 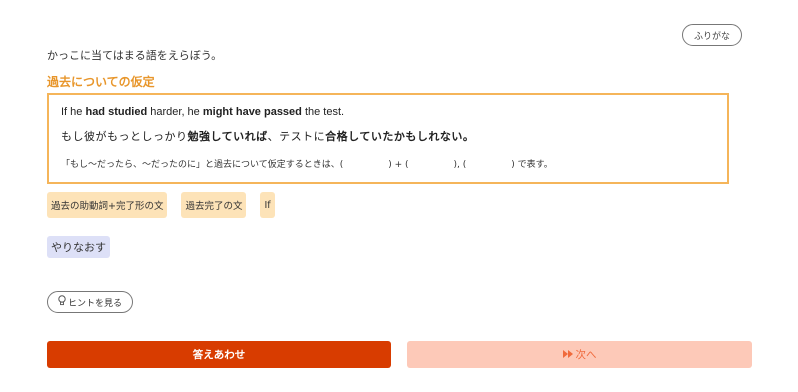 I want to click on next-button: 次へ, so click(x=579, y=354).